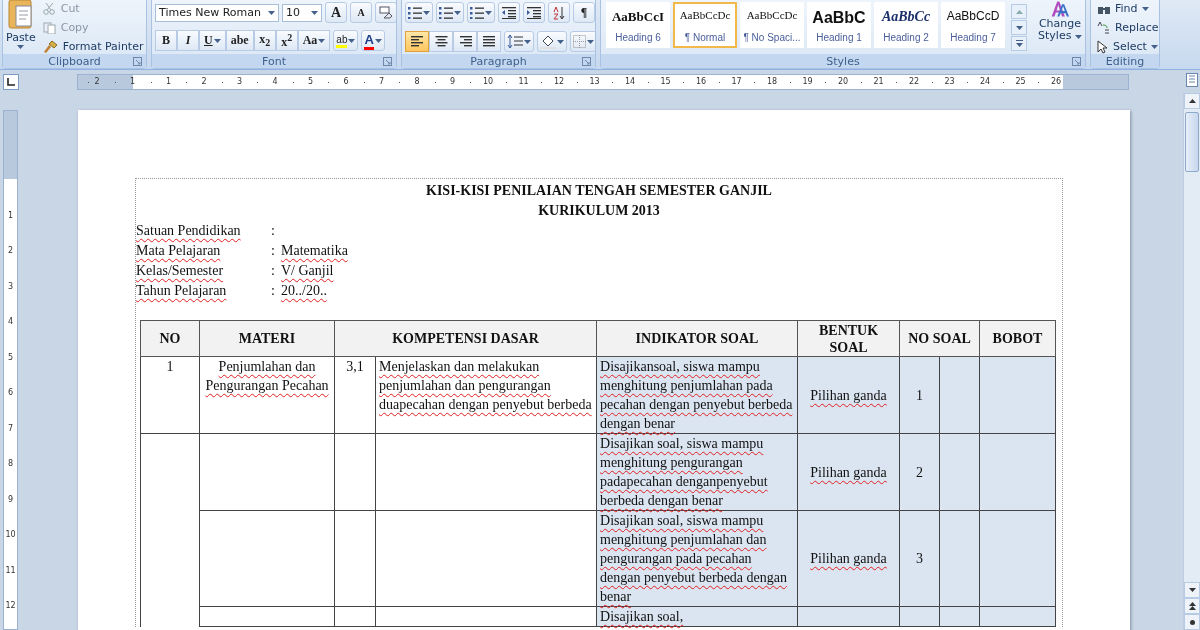 Image resolution: width=1200 pixels, height=630 pixels. What do you see at coordinates (314, 40) in the screenshot?
I see `change-case-button: Aa` at bounding box center [314, 40].